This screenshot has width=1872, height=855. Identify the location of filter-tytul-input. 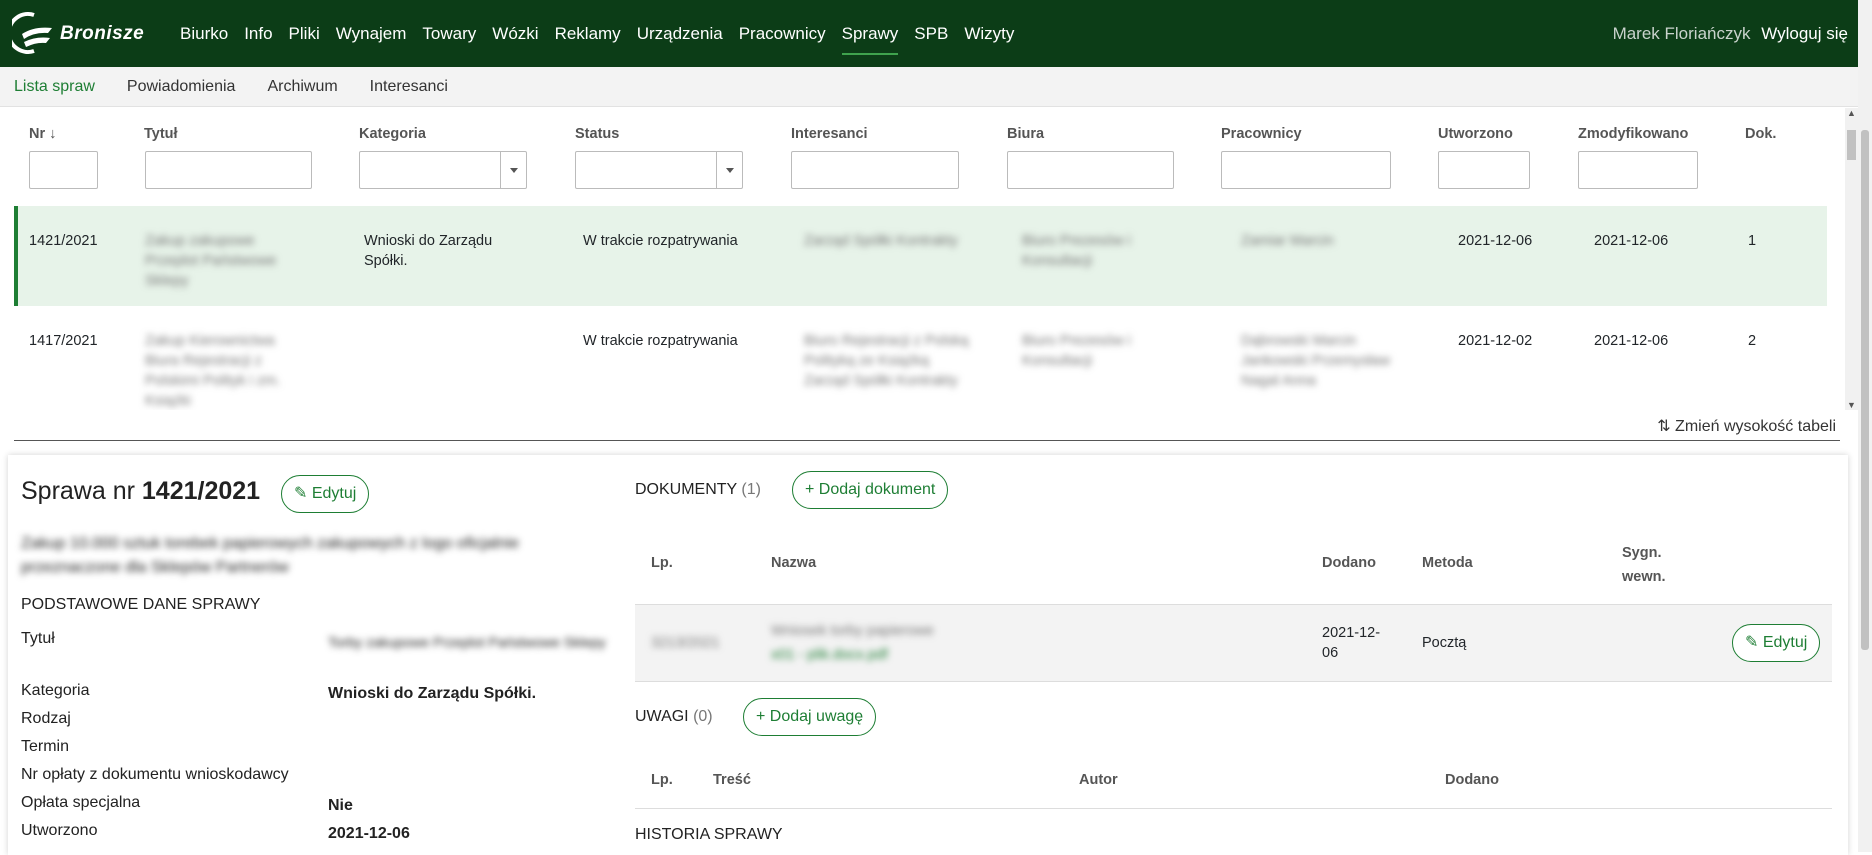
(228, 170).